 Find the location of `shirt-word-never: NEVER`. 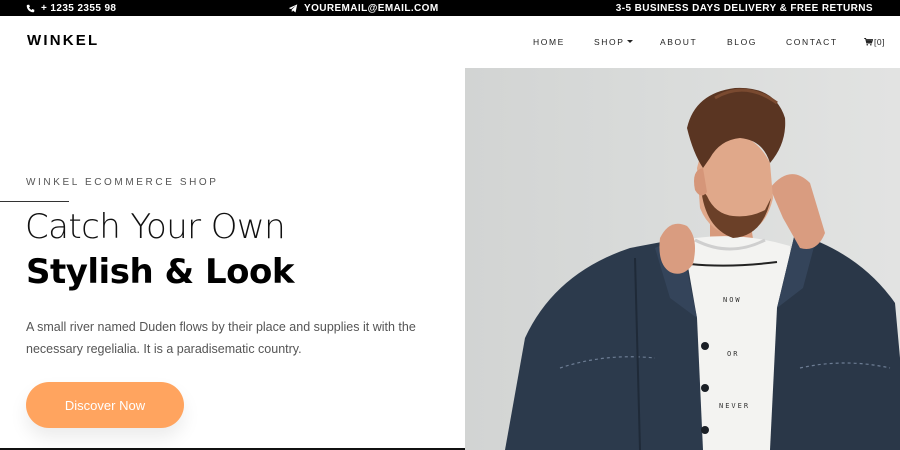

shirt-word-never: NEVER is located at coordinates (735, 406).